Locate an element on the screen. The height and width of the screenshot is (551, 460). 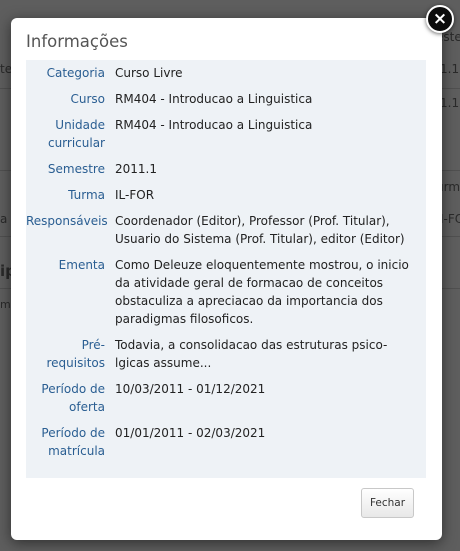
field-row-categoria: Categoria Curso Livre is located at coordinates (226, 73).